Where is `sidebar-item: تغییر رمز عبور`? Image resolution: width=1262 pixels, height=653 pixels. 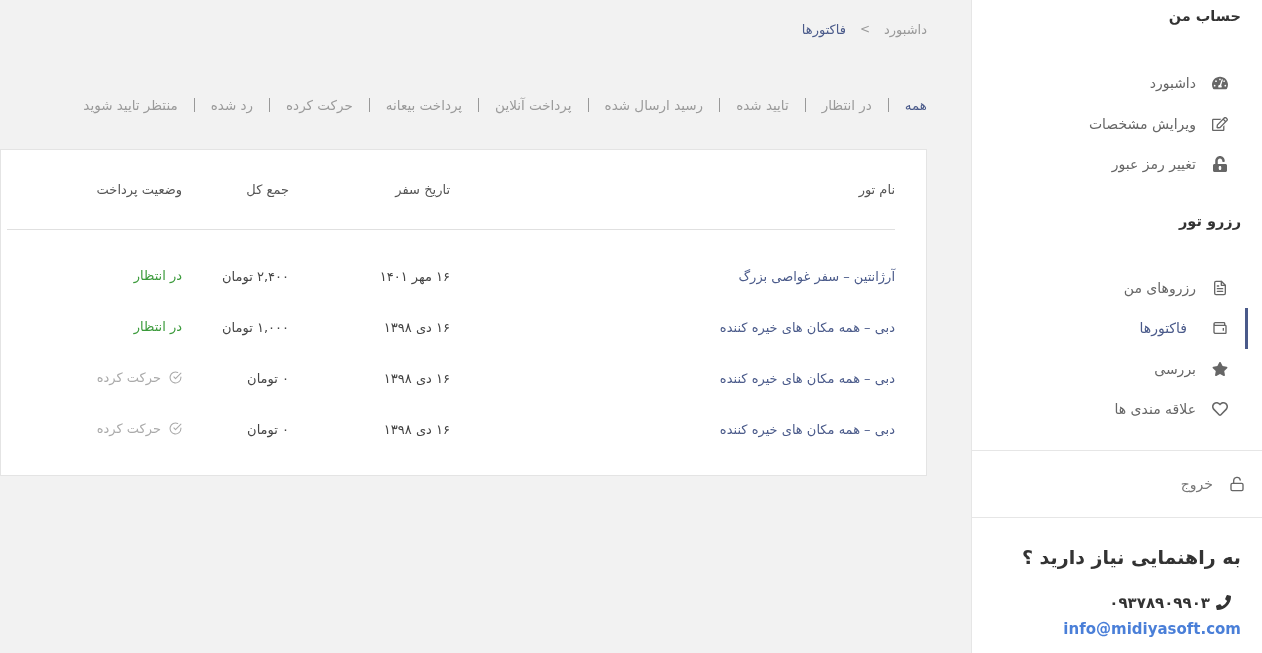
sidebar-item: تغییر رمز عبور is located at coordinates (1110, 164).